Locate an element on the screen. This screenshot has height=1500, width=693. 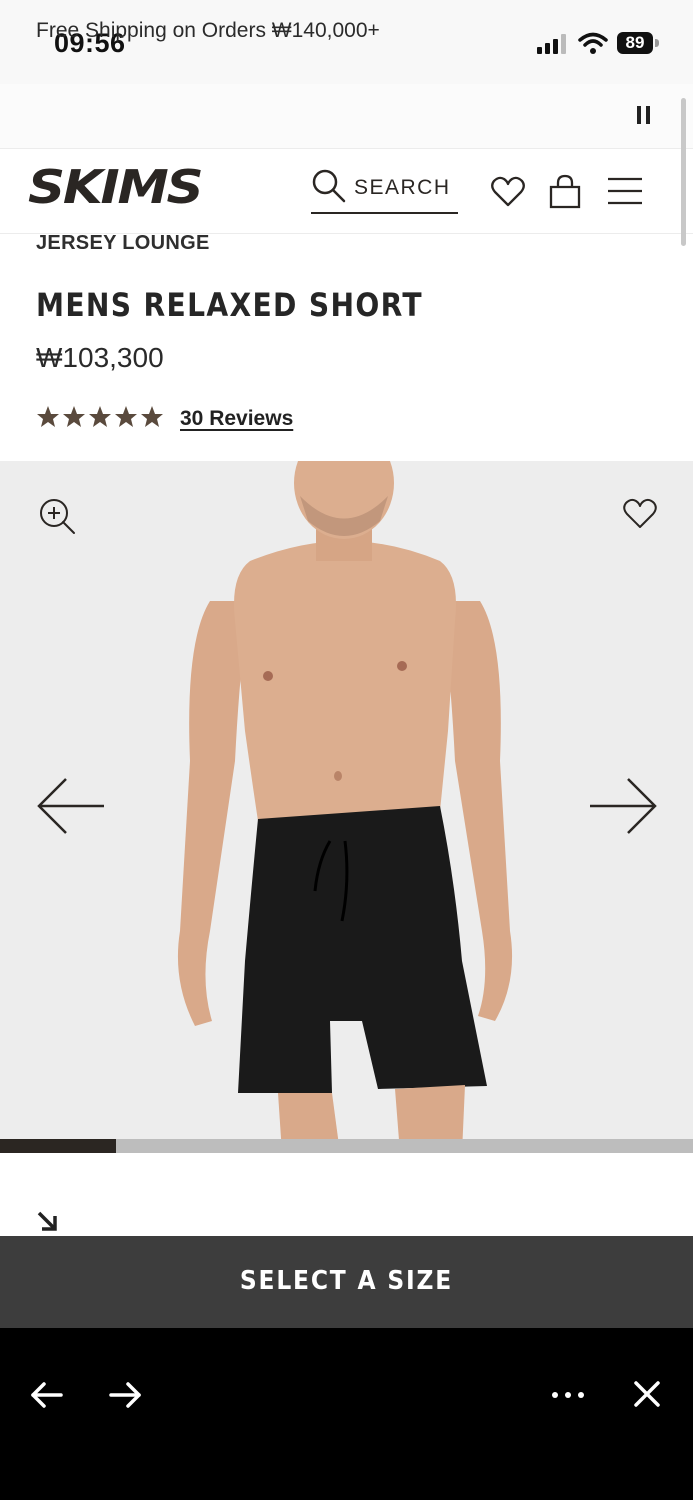
more-options-icon is located at coordinates (568, 1395).